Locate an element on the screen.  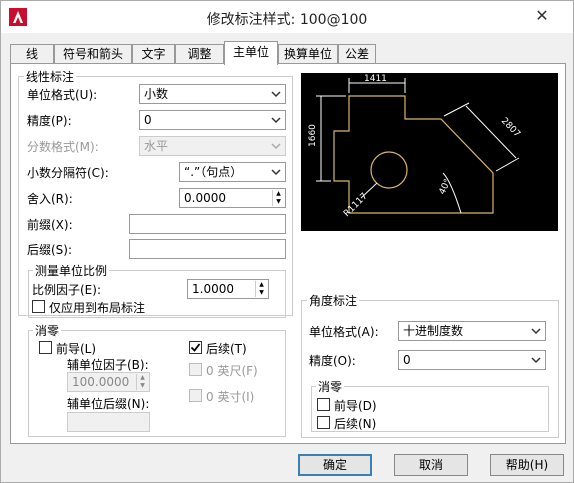
preview-pane: 1411 1660 2807 40° R1117 is located at coordinates (429, 152).